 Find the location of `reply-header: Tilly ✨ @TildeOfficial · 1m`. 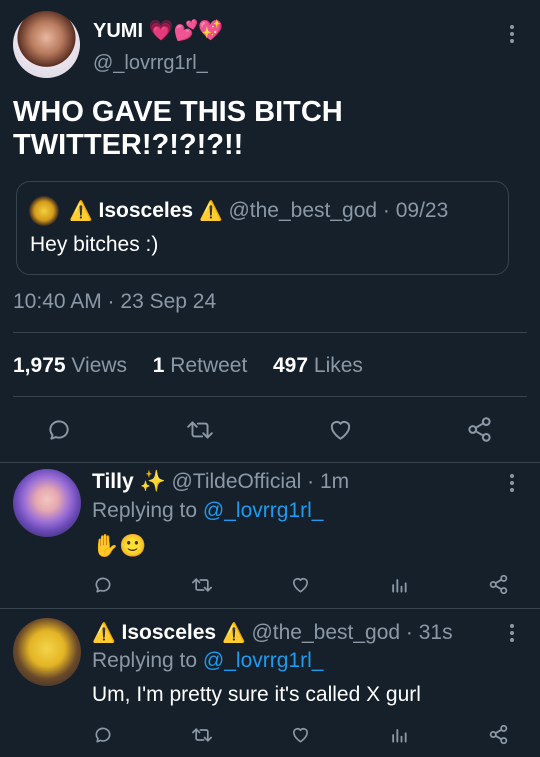

reply-header: Tilly ✨ @TildeOfficial · 1m is located at coordinates (220, 482).